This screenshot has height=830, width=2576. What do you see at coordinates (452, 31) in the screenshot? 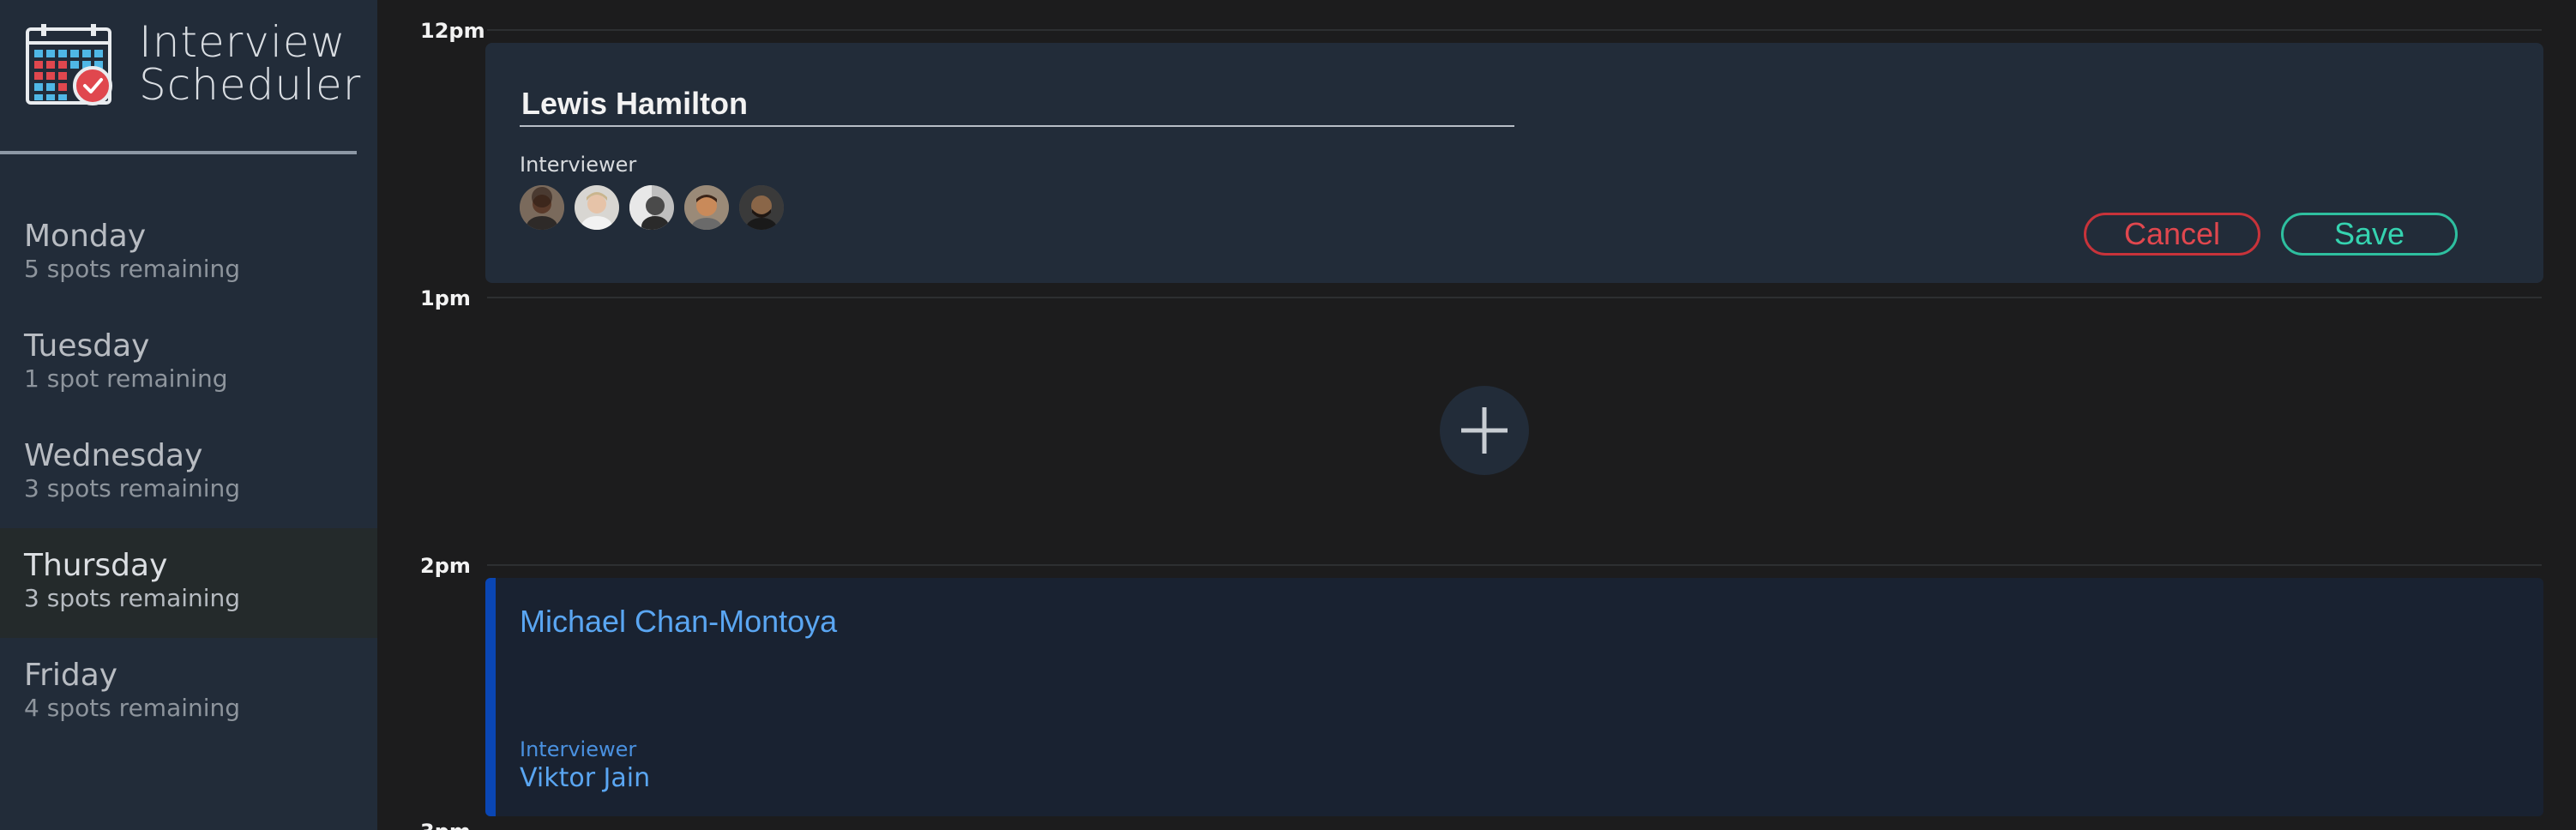
I see `hour-label: 12pm` at bounding box center [452, 31].